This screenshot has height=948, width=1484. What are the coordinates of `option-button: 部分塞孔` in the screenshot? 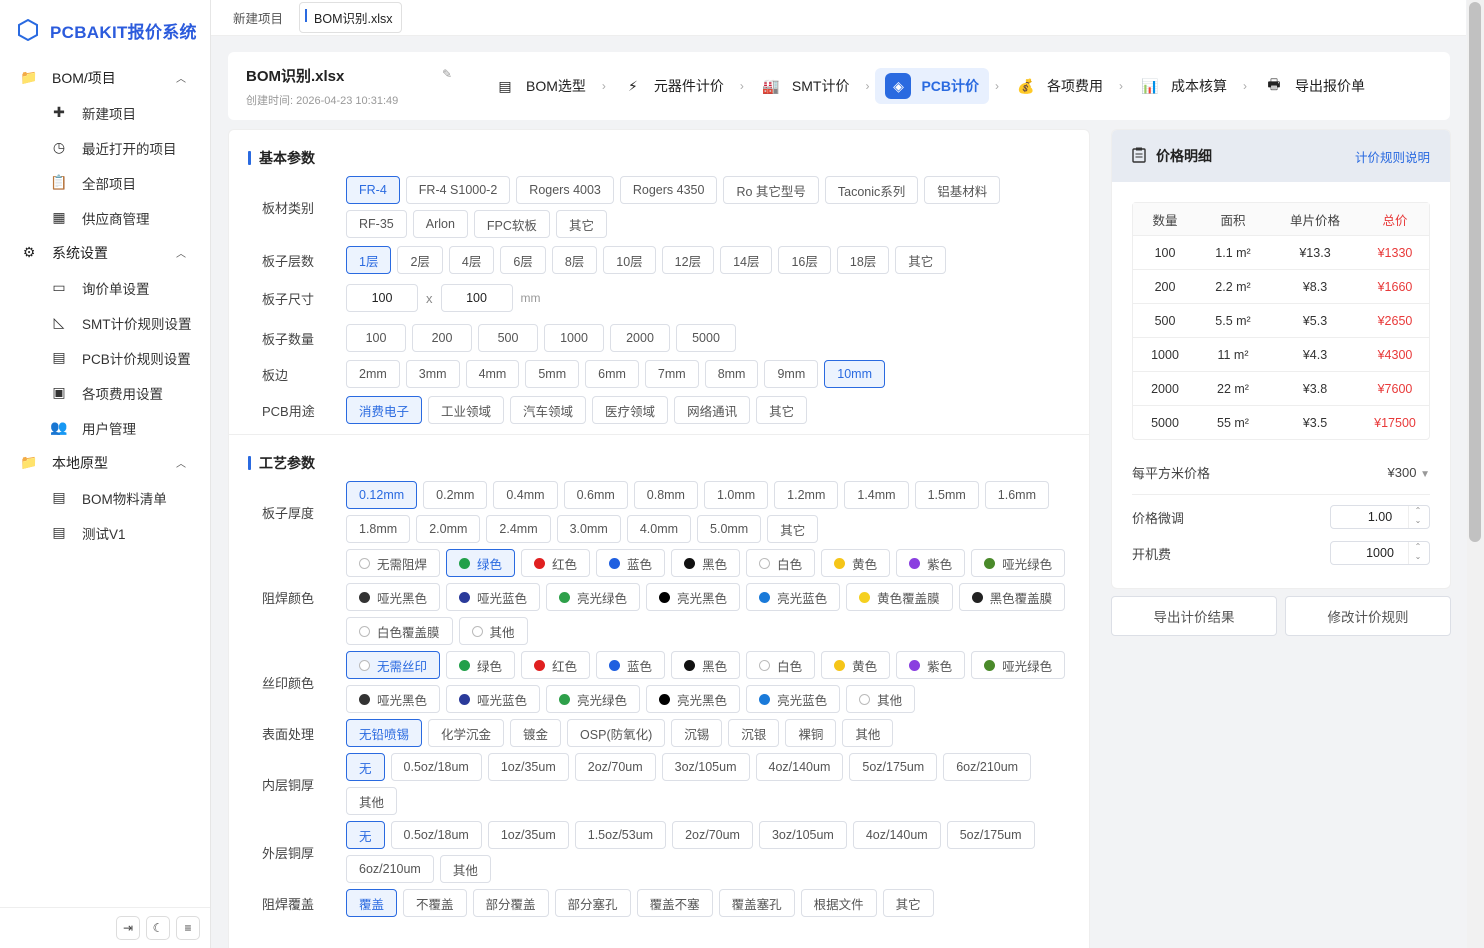 It's located at (592, 903).